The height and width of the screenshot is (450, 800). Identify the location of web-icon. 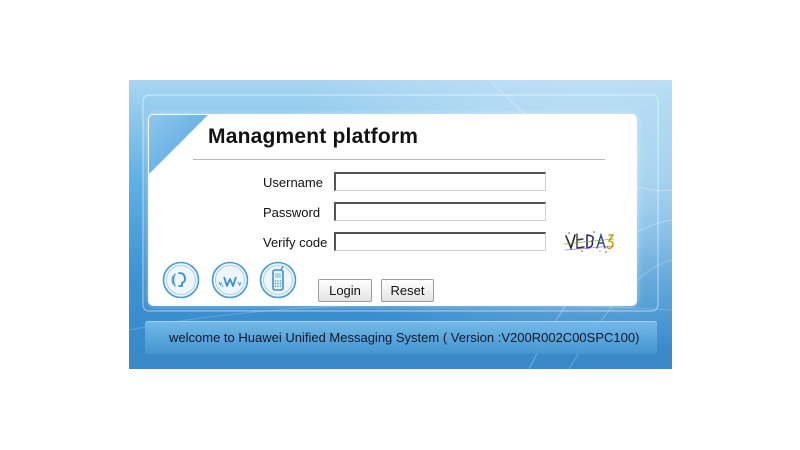
(230, 280).